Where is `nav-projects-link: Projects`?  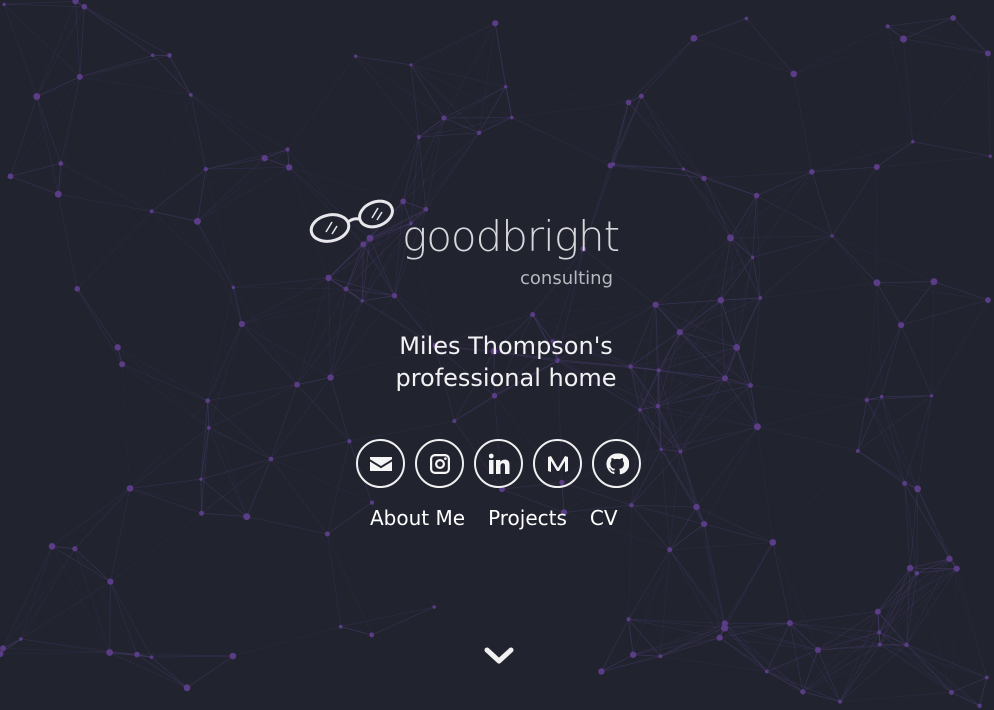 nav-projects-link: Projects is located at coordinates (527, 518).